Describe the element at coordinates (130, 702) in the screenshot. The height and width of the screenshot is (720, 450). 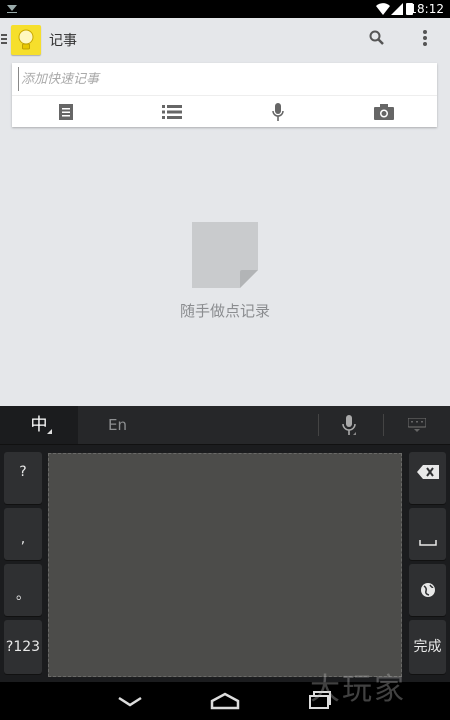
I see `back-down-icon` at that location.